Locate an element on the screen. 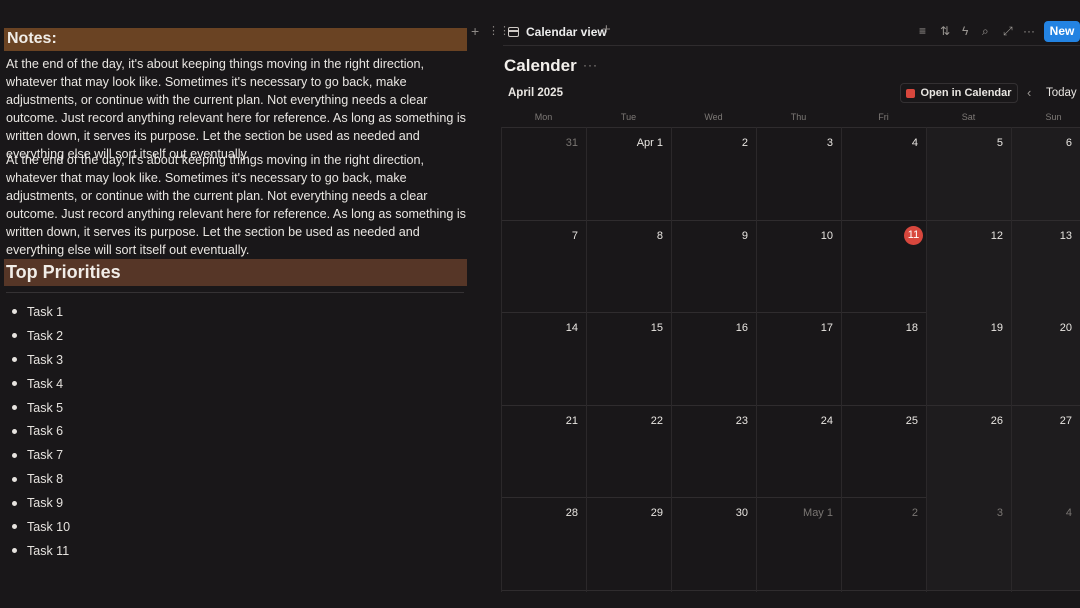  task-label: Task 11 is located at coordinates (48, 550).